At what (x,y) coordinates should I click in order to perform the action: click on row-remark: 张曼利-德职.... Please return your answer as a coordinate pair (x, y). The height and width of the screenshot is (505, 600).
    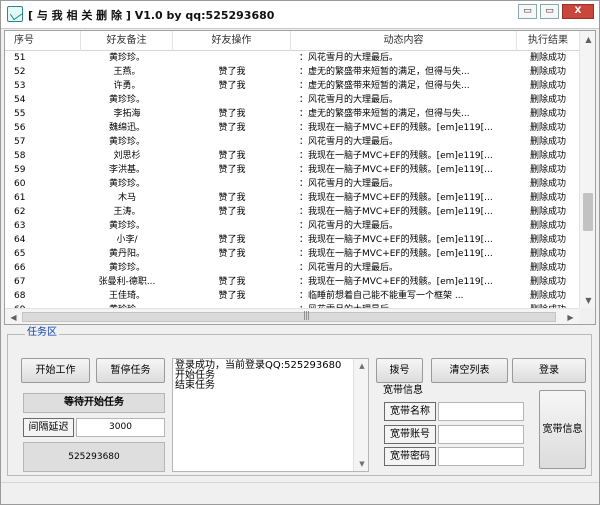
    Looking at the image, I should click on (127, 282).